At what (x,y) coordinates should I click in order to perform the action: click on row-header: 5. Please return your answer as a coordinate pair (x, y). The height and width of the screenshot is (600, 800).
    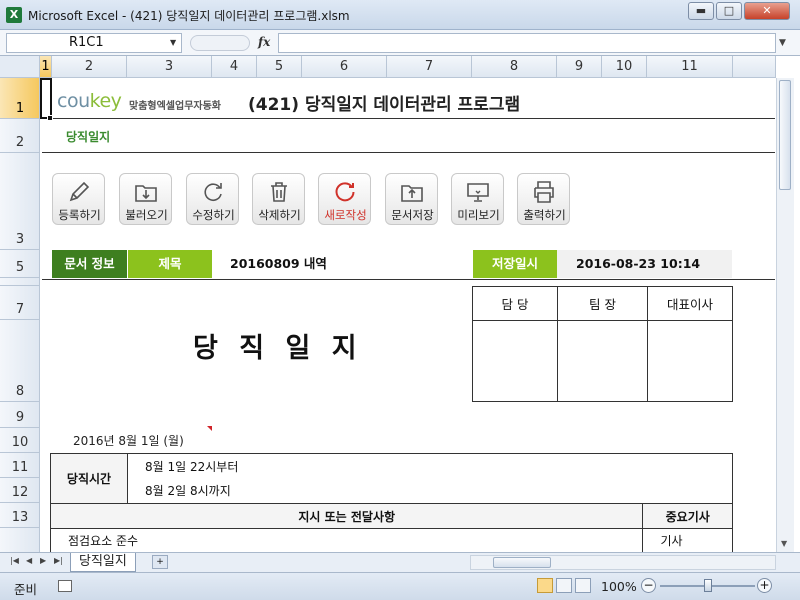
    Looking at the image, I should click on (20, 264).